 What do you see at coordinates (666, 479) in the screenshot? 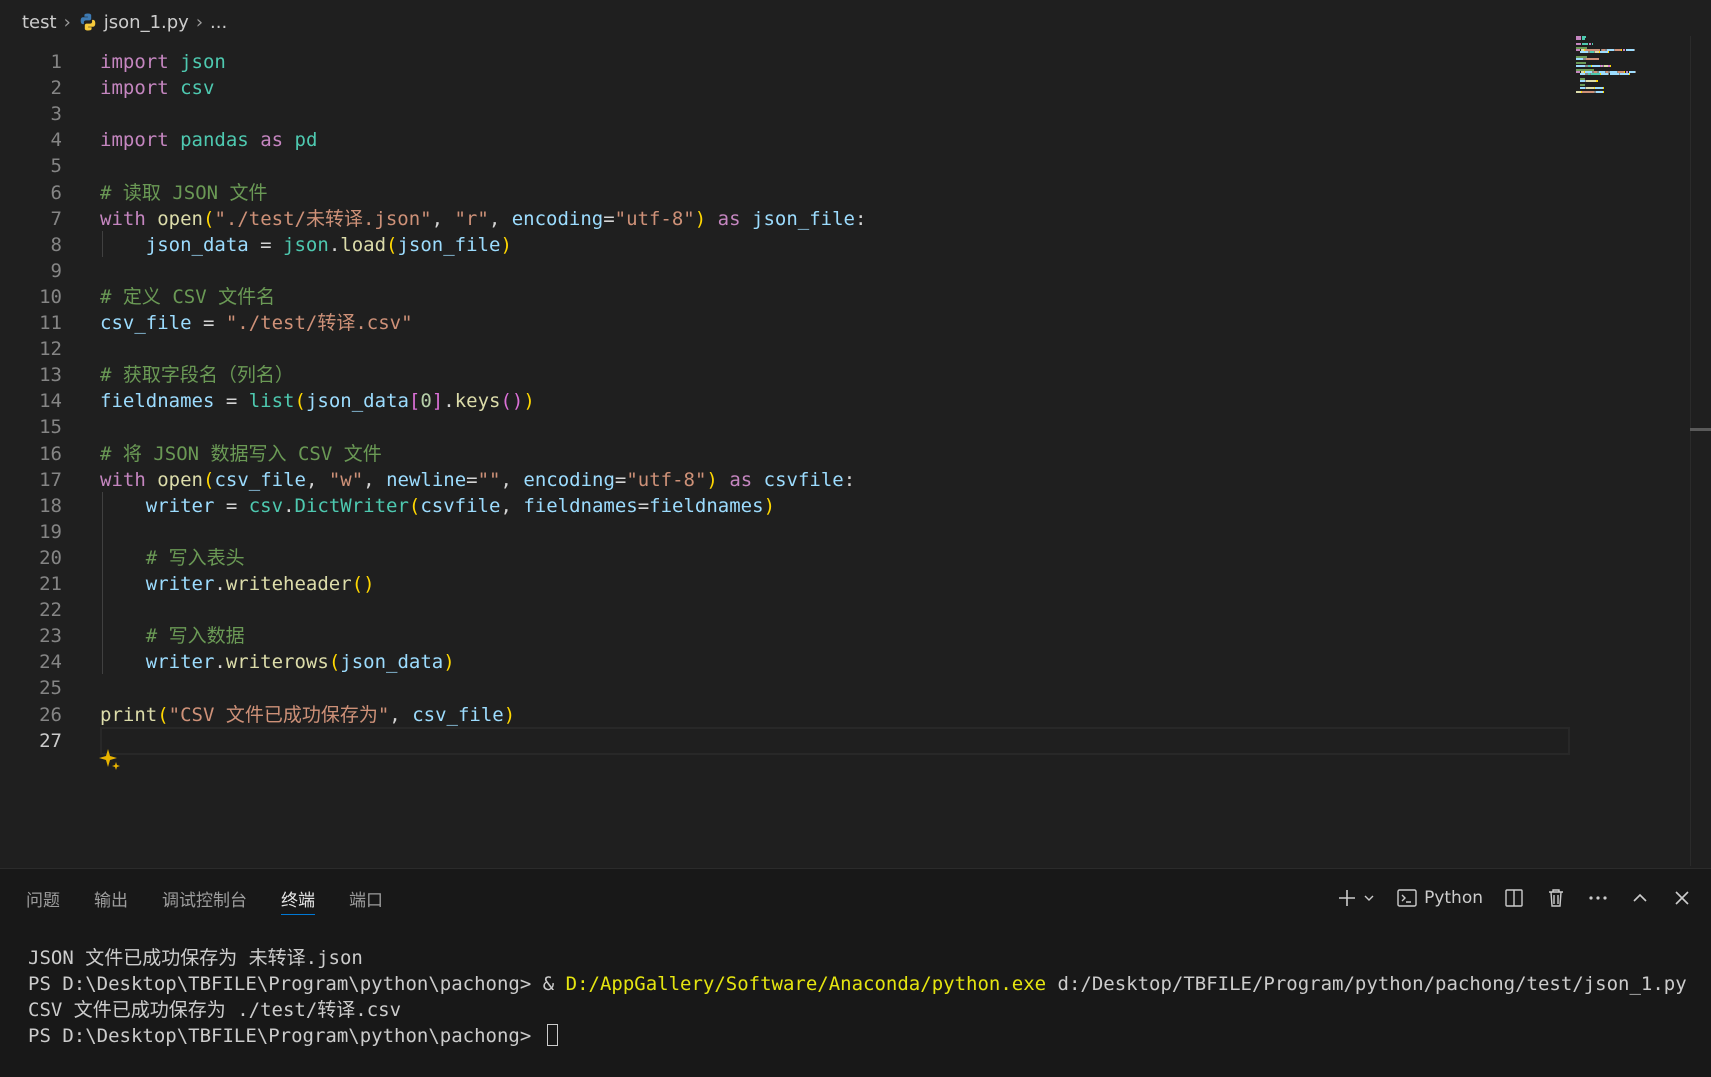
I see `code-token: "utf-8"` at bounding box center [666, 479].